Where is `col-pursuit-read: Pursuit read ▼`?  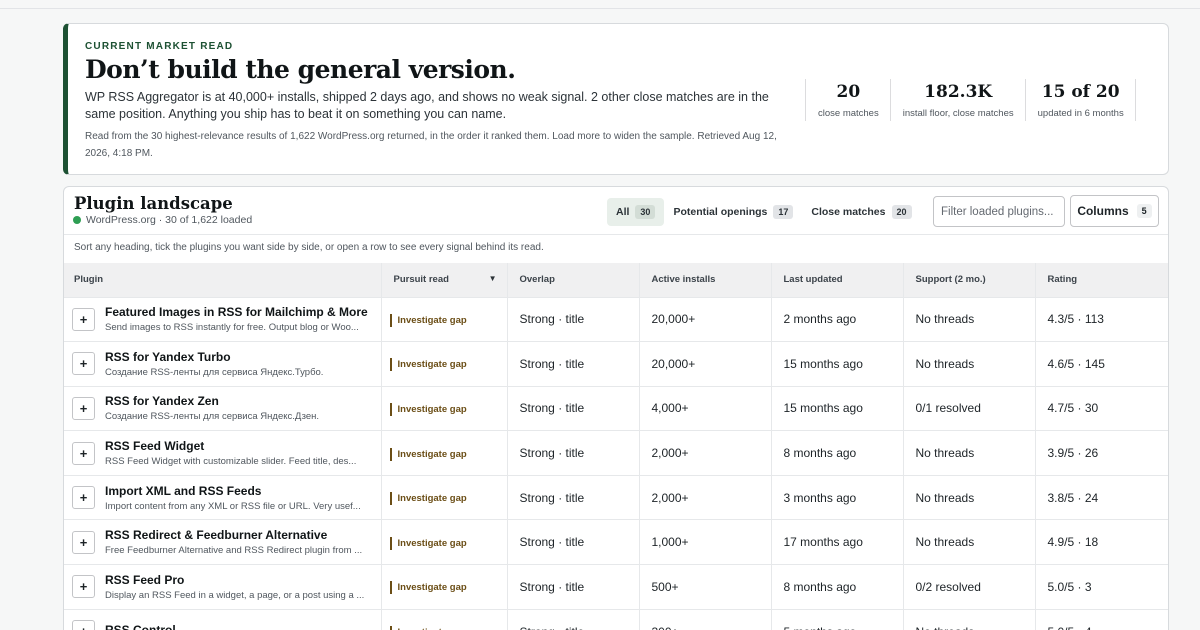
col-pursuit-read: Pursuit read ▼ is located at coordinates (443, 280).